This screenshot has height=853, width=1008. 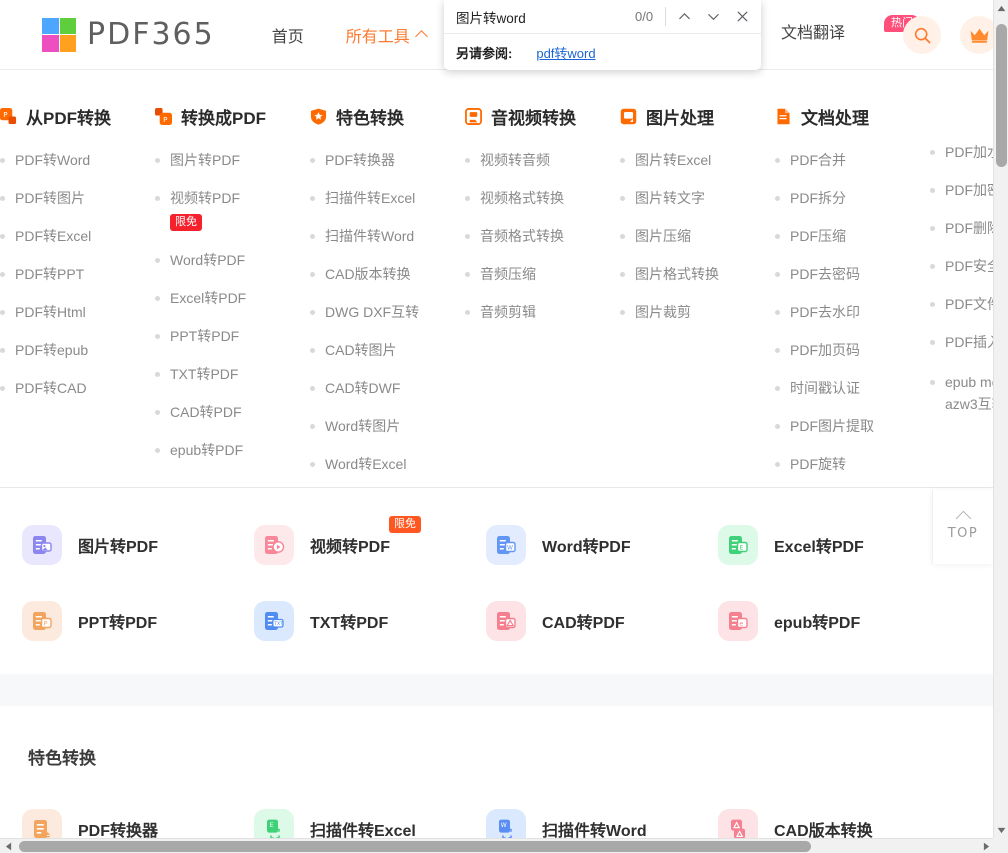 I want to click on mega-item: PDF转epub, so click(x=71, y=350).